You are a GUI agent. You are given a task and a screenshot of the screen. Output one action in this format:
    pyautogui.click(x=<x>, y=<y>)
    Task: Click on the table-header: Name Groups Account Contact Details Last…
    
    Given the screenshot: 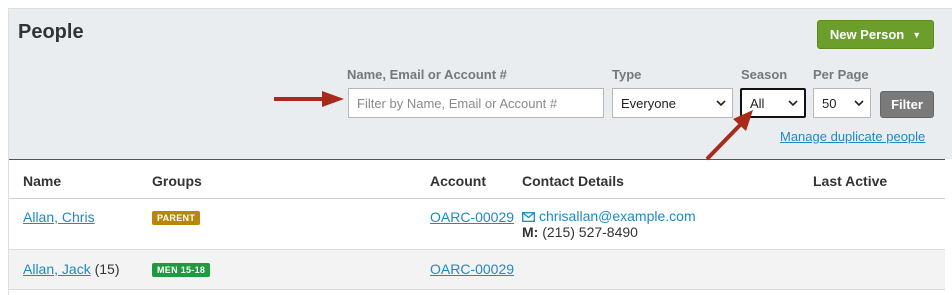 What is the action you would take?
    pyautogui.click(x=477, y=179)
    